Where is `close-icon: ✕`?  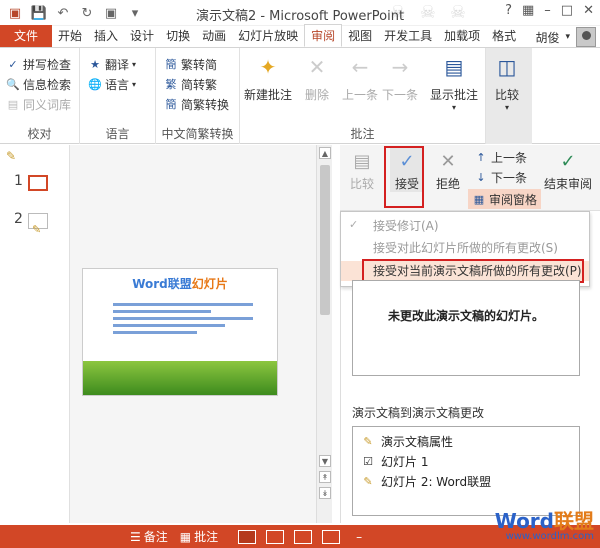 close-icon: ✕ is located at coordinates (588, 10).